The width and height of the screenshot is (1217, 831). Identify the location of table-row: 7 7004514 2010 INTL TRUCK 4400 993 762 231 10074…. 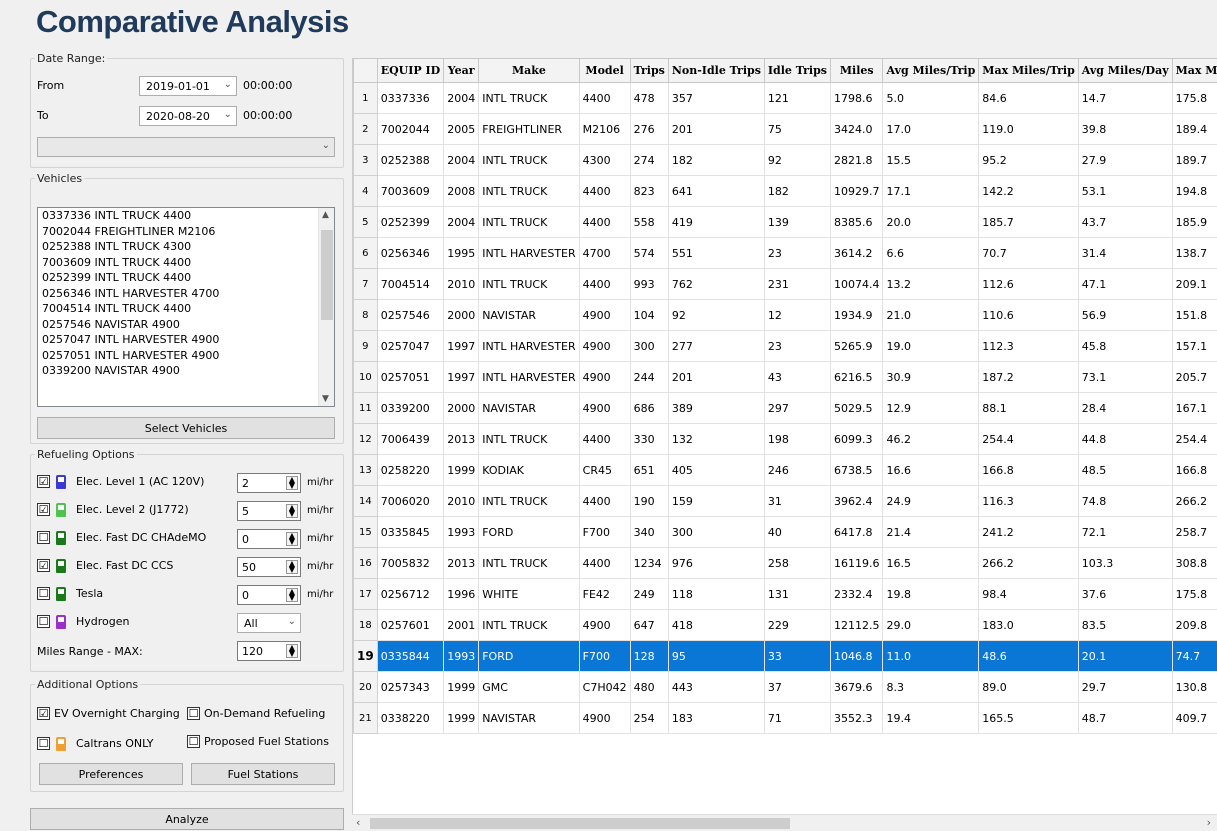
(785, 284).